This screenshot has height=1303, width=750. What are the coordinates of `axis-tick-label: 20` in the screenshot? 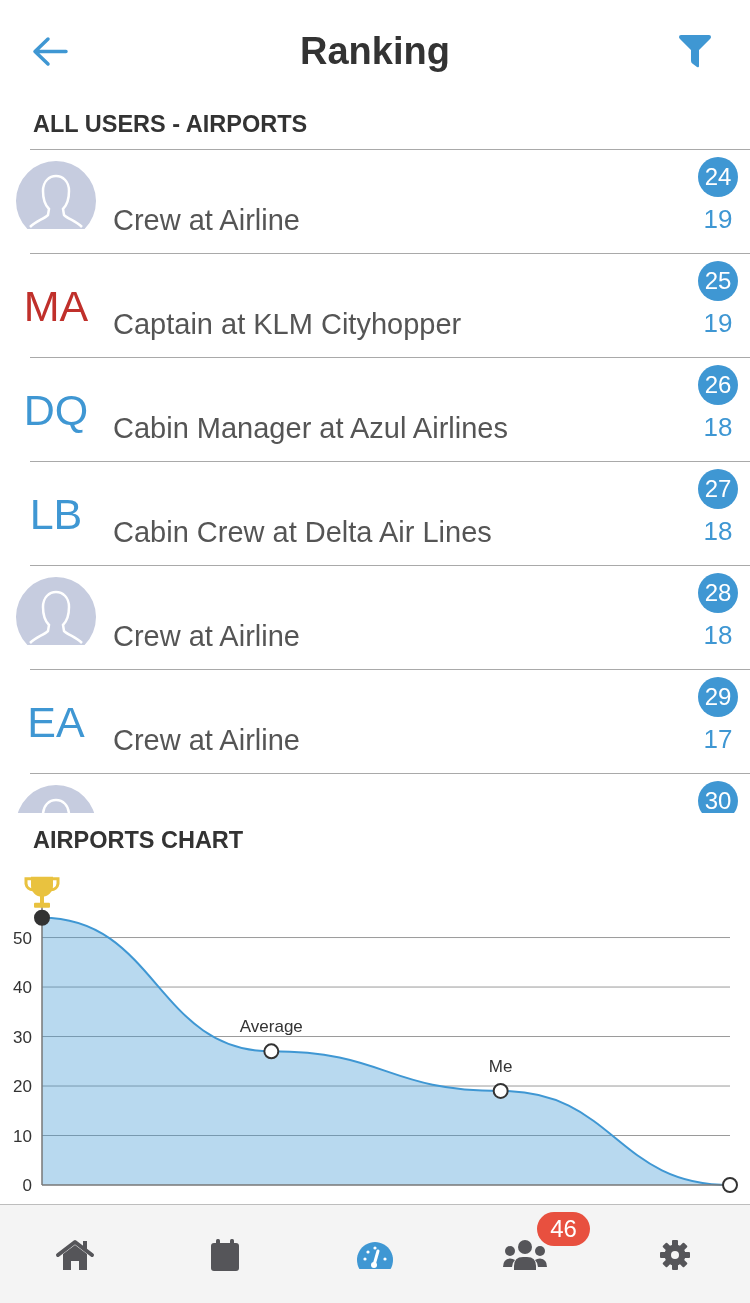 It's located at (22, 1086).